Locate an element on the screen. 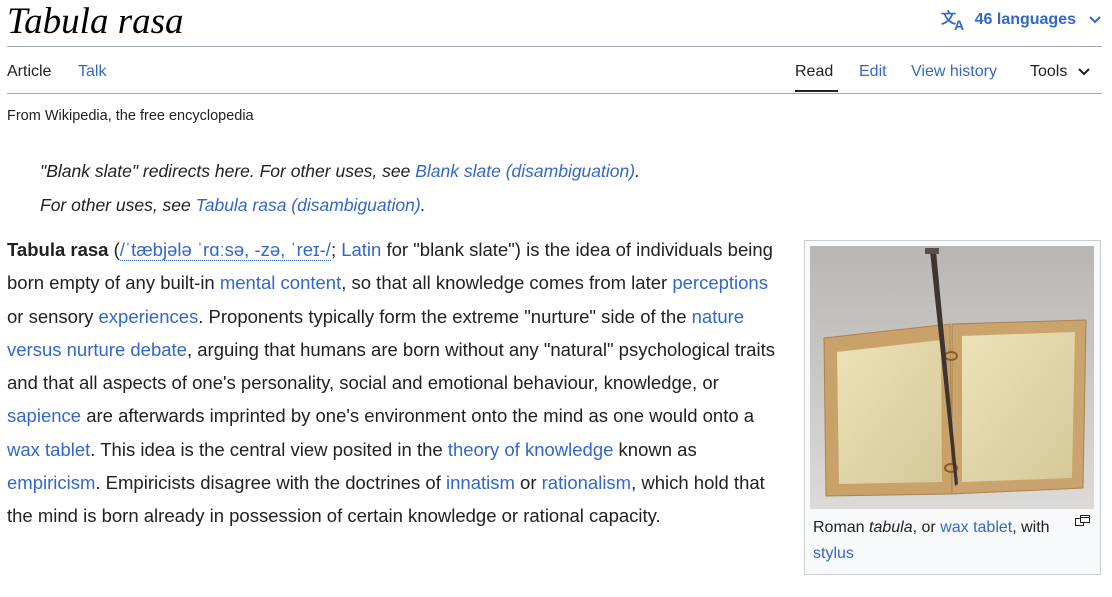 Image resolution: width=1112 pixels, height=597 pixels. bold-term: Tabula rasa is located at coordinates (58, 249).